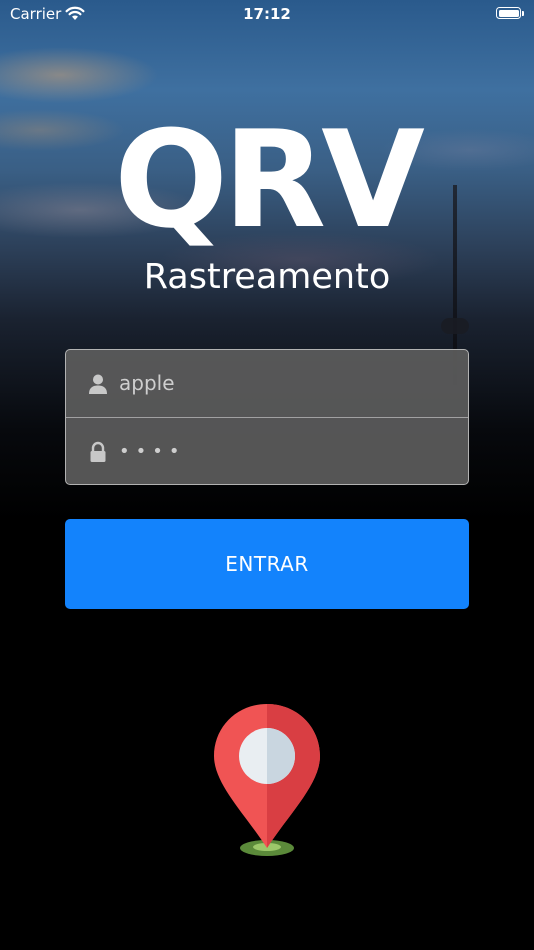 The image size is (534, 950). I want to click on clock: 17:12, so click(267, 14).